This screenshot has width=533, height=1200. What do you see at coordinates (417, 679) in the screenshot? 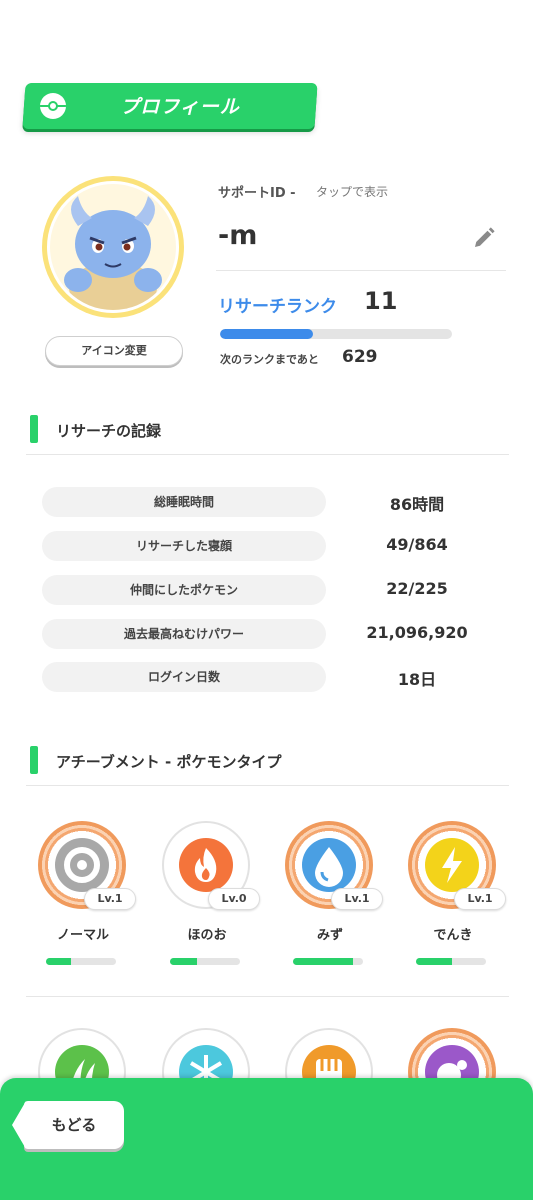
I see `record-value: 18日` at bounding box center [417, 679].